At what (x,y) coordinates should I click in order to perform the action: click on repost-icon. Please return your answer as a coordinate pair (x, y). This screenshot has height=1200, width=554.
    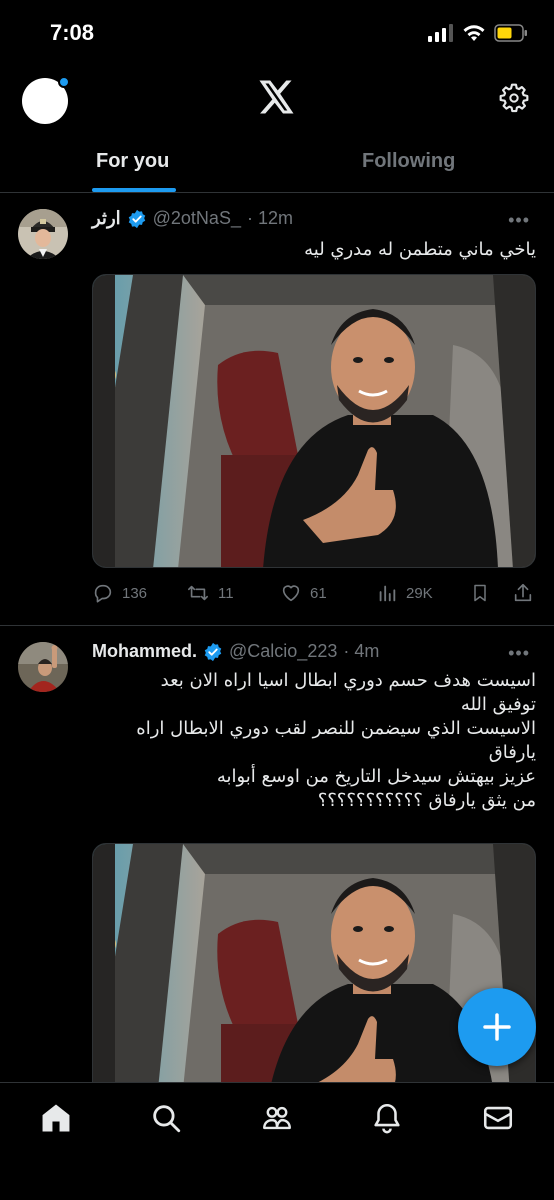
    Looking at the image, I should click on (198, 593).